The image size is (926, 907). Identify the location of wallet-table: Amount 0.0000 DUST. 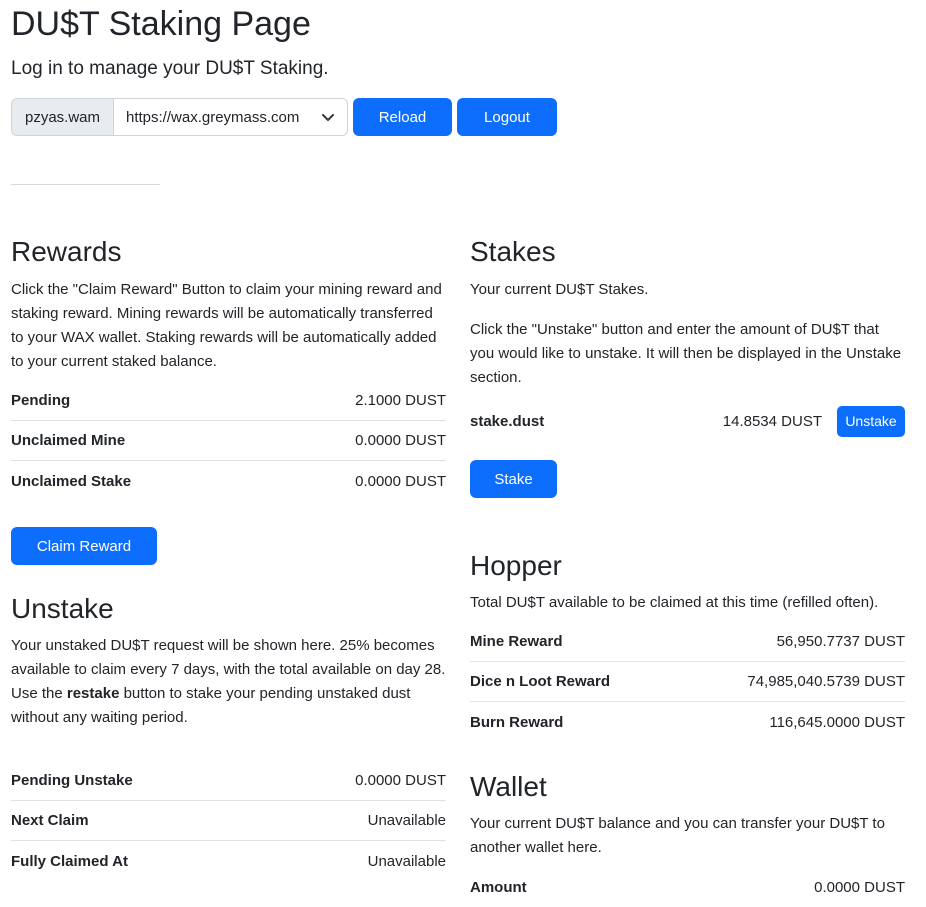
(687, 887).